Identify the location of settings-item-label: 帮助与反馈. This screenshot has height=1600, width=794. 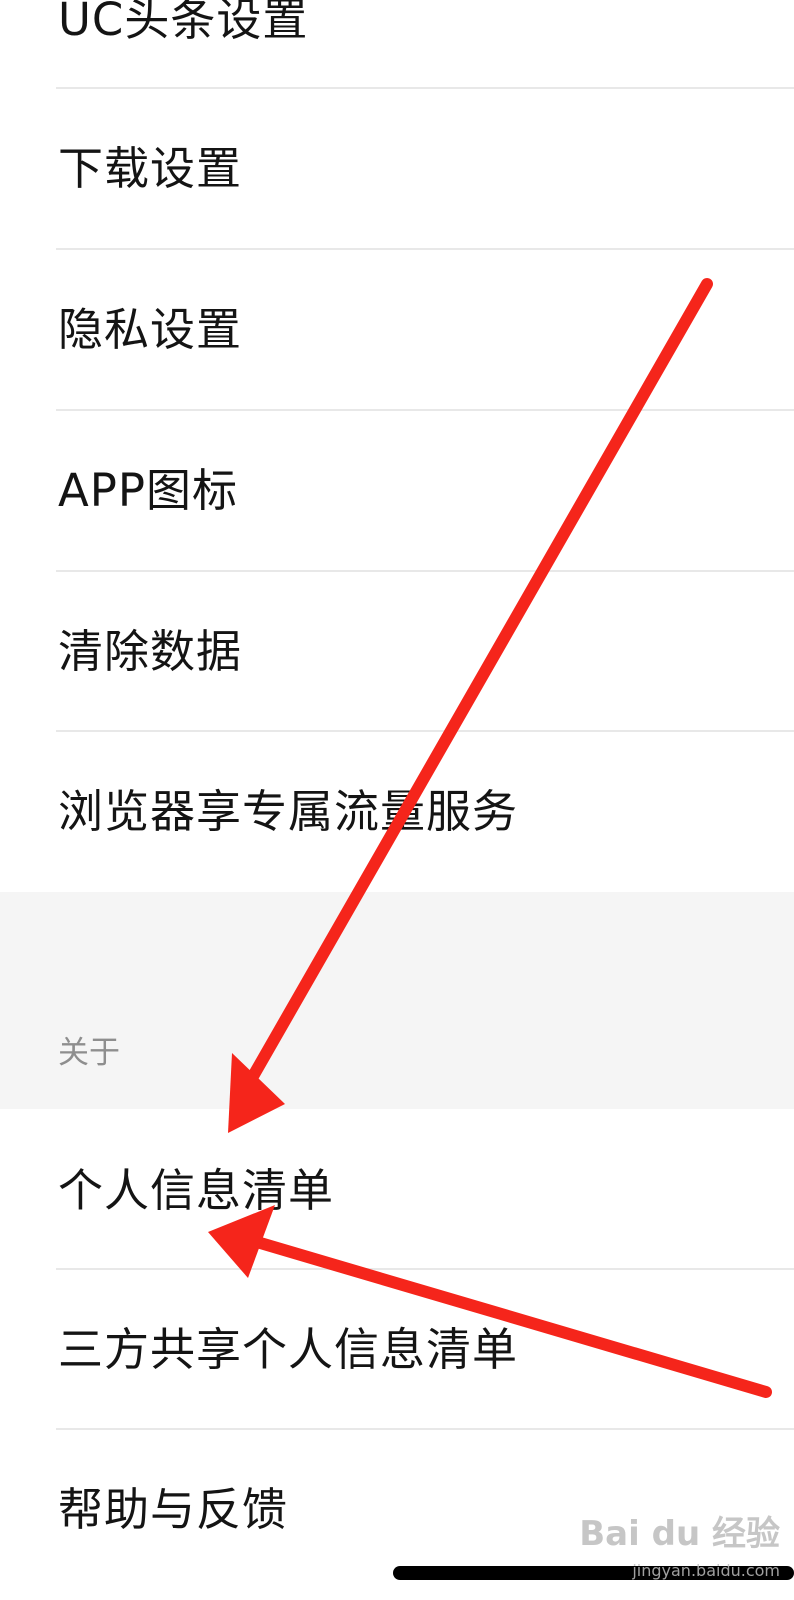
(173, 1509).